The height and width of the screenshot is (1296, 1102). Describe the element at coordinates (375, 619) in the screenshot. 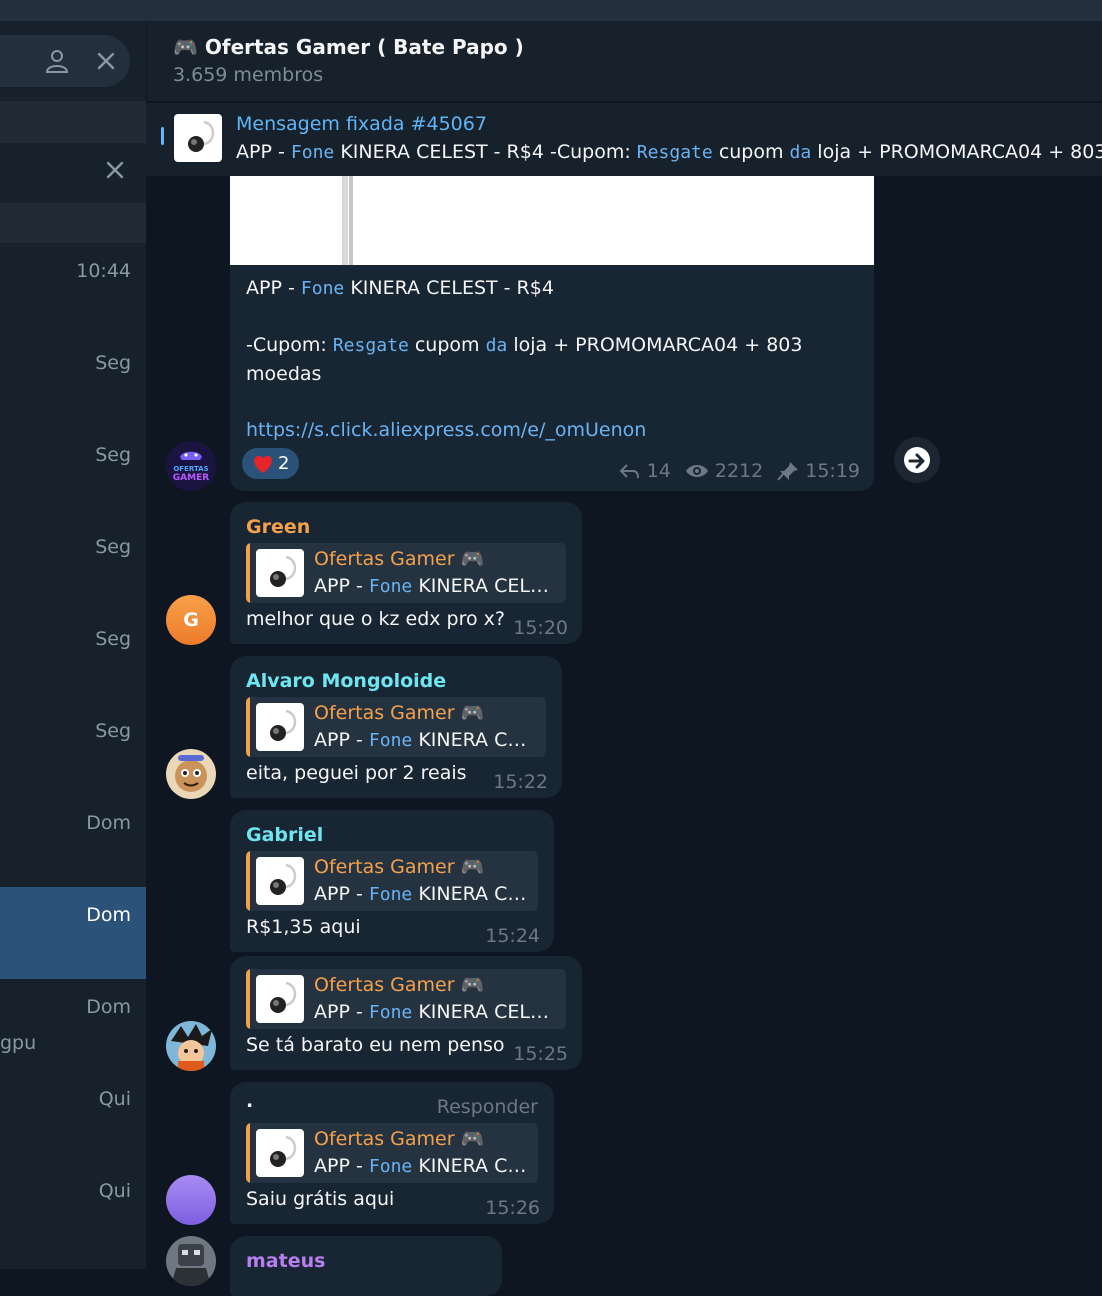

I see `message-text: melhor que o kz edx pro x?` at that location.